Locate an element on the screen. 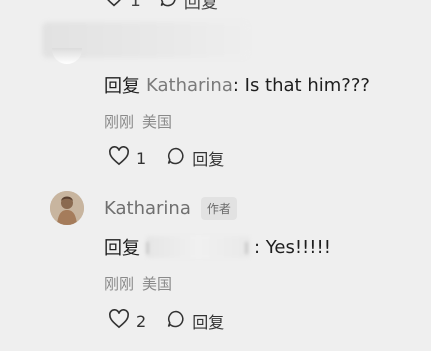 The height and width of the screenshot is (351, 431). comment-body: : Yes!!!!! is located at coordinates (292, 247).